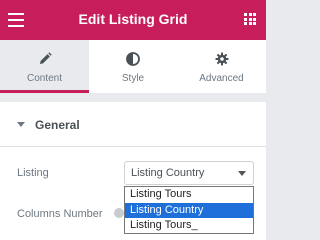 This screenshot has width=320, height=240. Describe the element at coordinates (168, 173) in the screenshot. I see `listing-select-value: Listing Country` at that location.